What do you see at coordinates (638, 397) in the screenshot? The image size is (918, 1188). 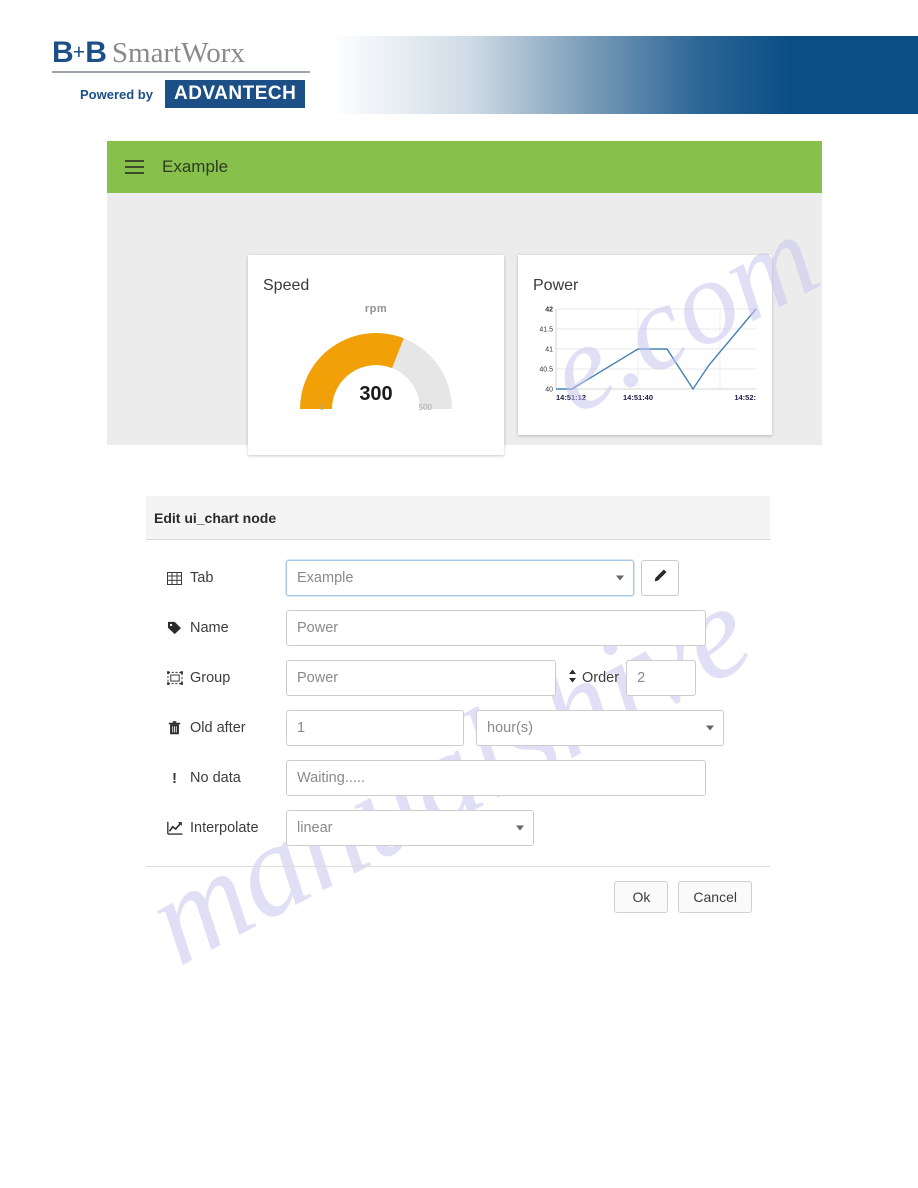 I see `svg-text: 14:51:40` at bounding box center [638, 397].